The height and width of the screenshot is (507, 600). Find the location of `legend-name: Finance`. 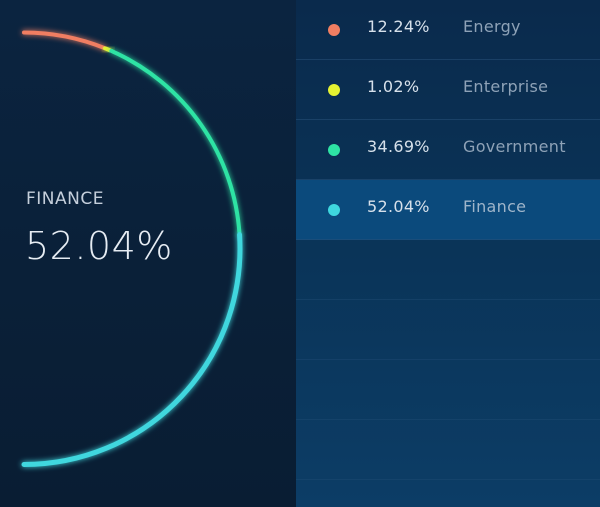

legend-name: Finance is located at coordinates (495, 206).